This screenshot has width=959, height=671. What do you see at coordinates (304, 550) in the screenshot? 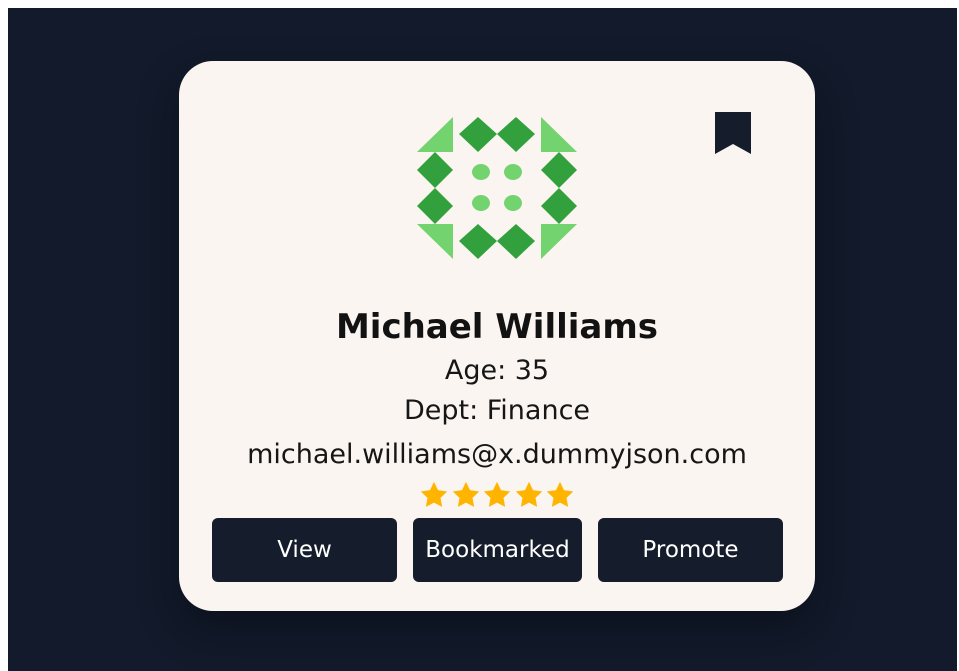
I see `view-button: View` at bounding box center [304, 550].